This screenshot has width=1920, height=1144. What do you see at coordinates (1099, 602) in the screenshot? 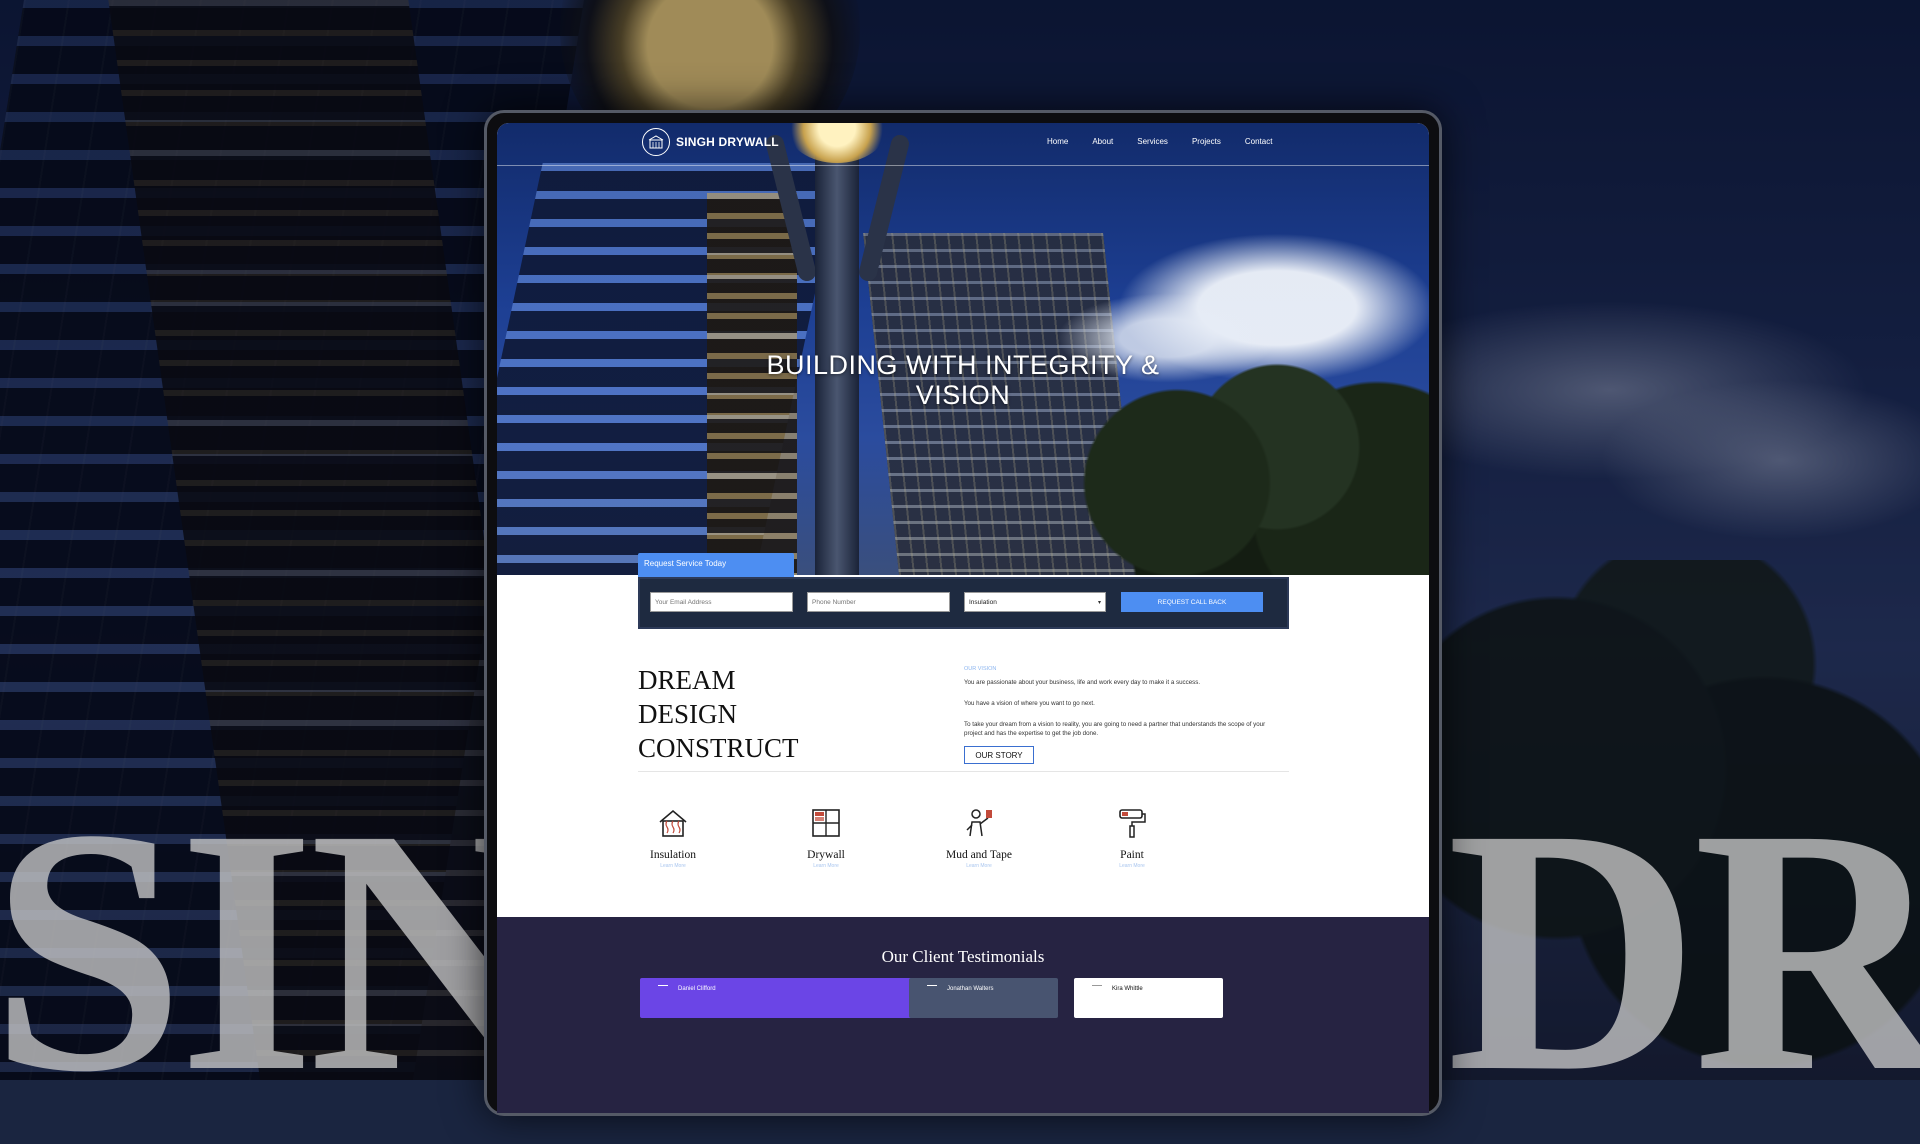
I see `chevron-down-icon: ▾` at bounding box center [1099, 602].